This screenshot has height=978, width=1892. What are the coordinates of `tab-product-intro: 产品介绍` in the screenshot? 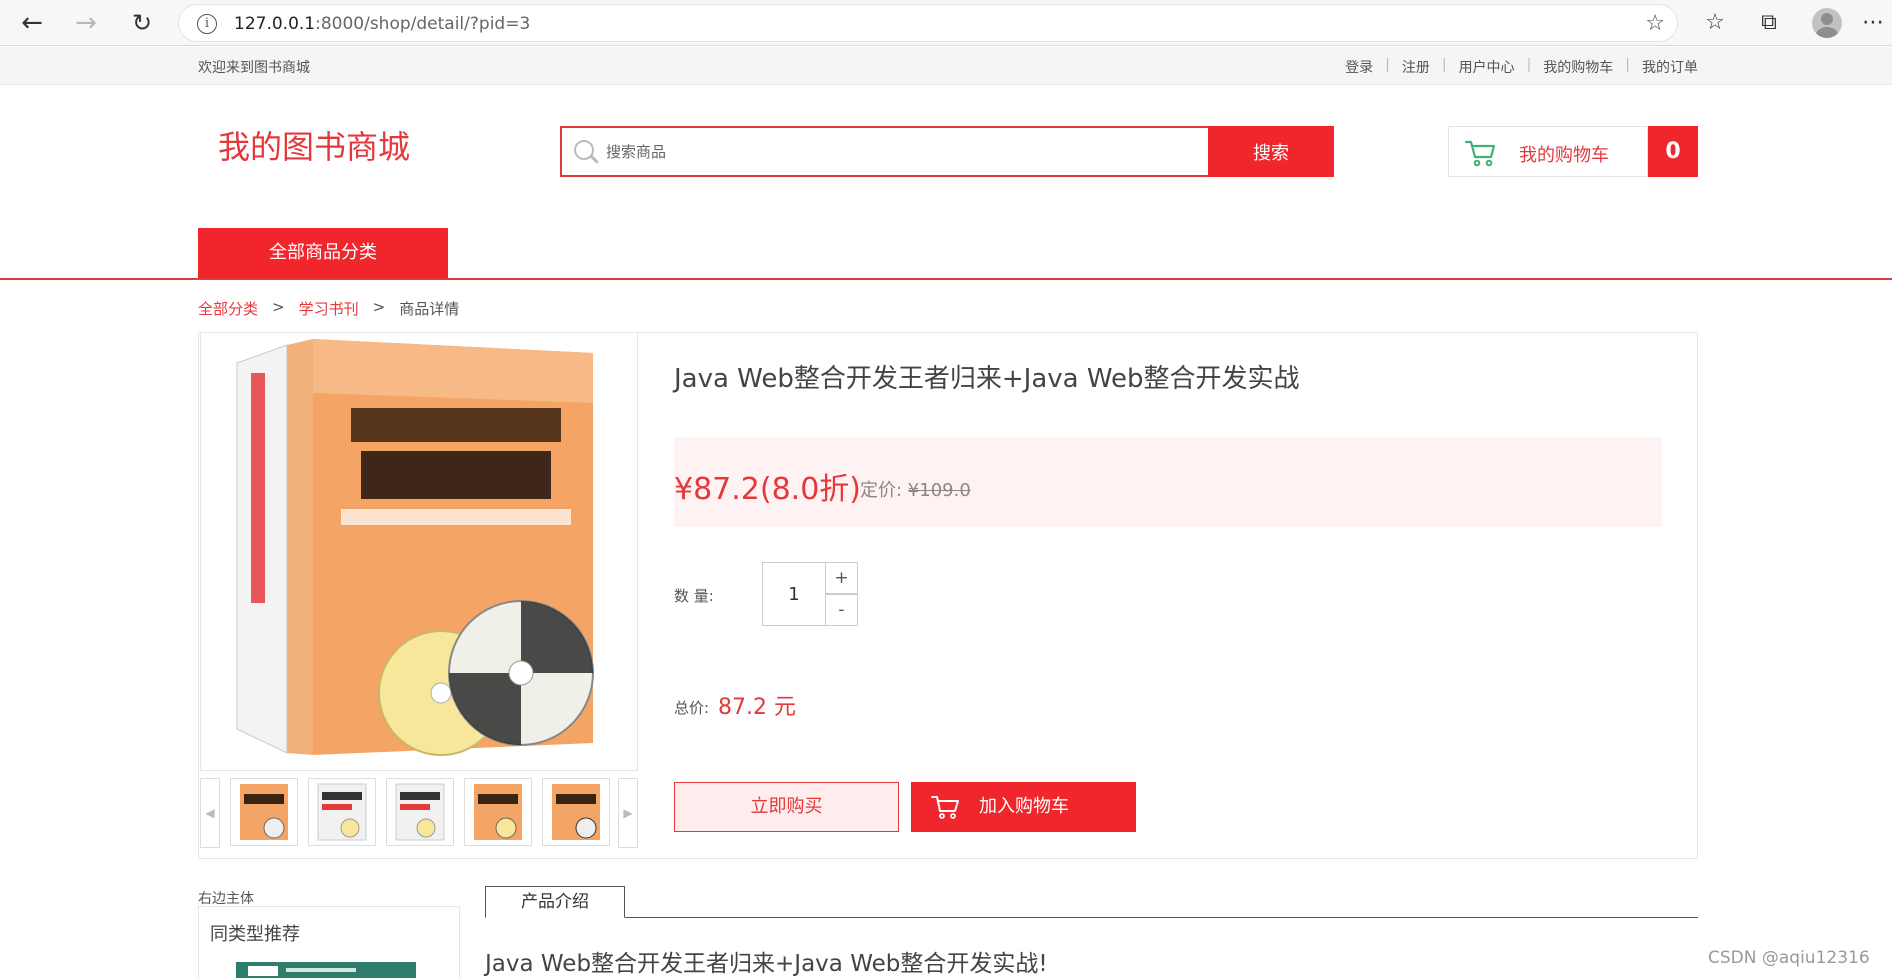 It's located at (555, 902).